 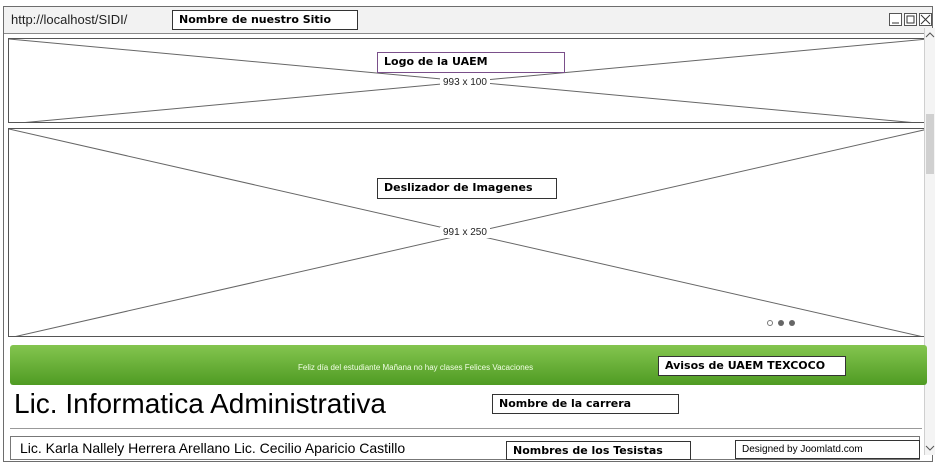 I want to click on url-address: http://localhost/SIDI/, so click(x=69, y=19).